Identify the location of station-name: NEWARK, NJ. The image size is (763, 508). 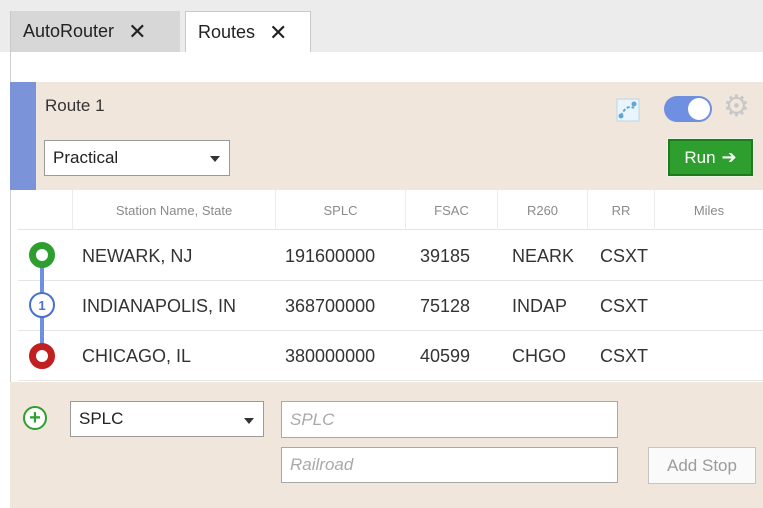
(137, 255).